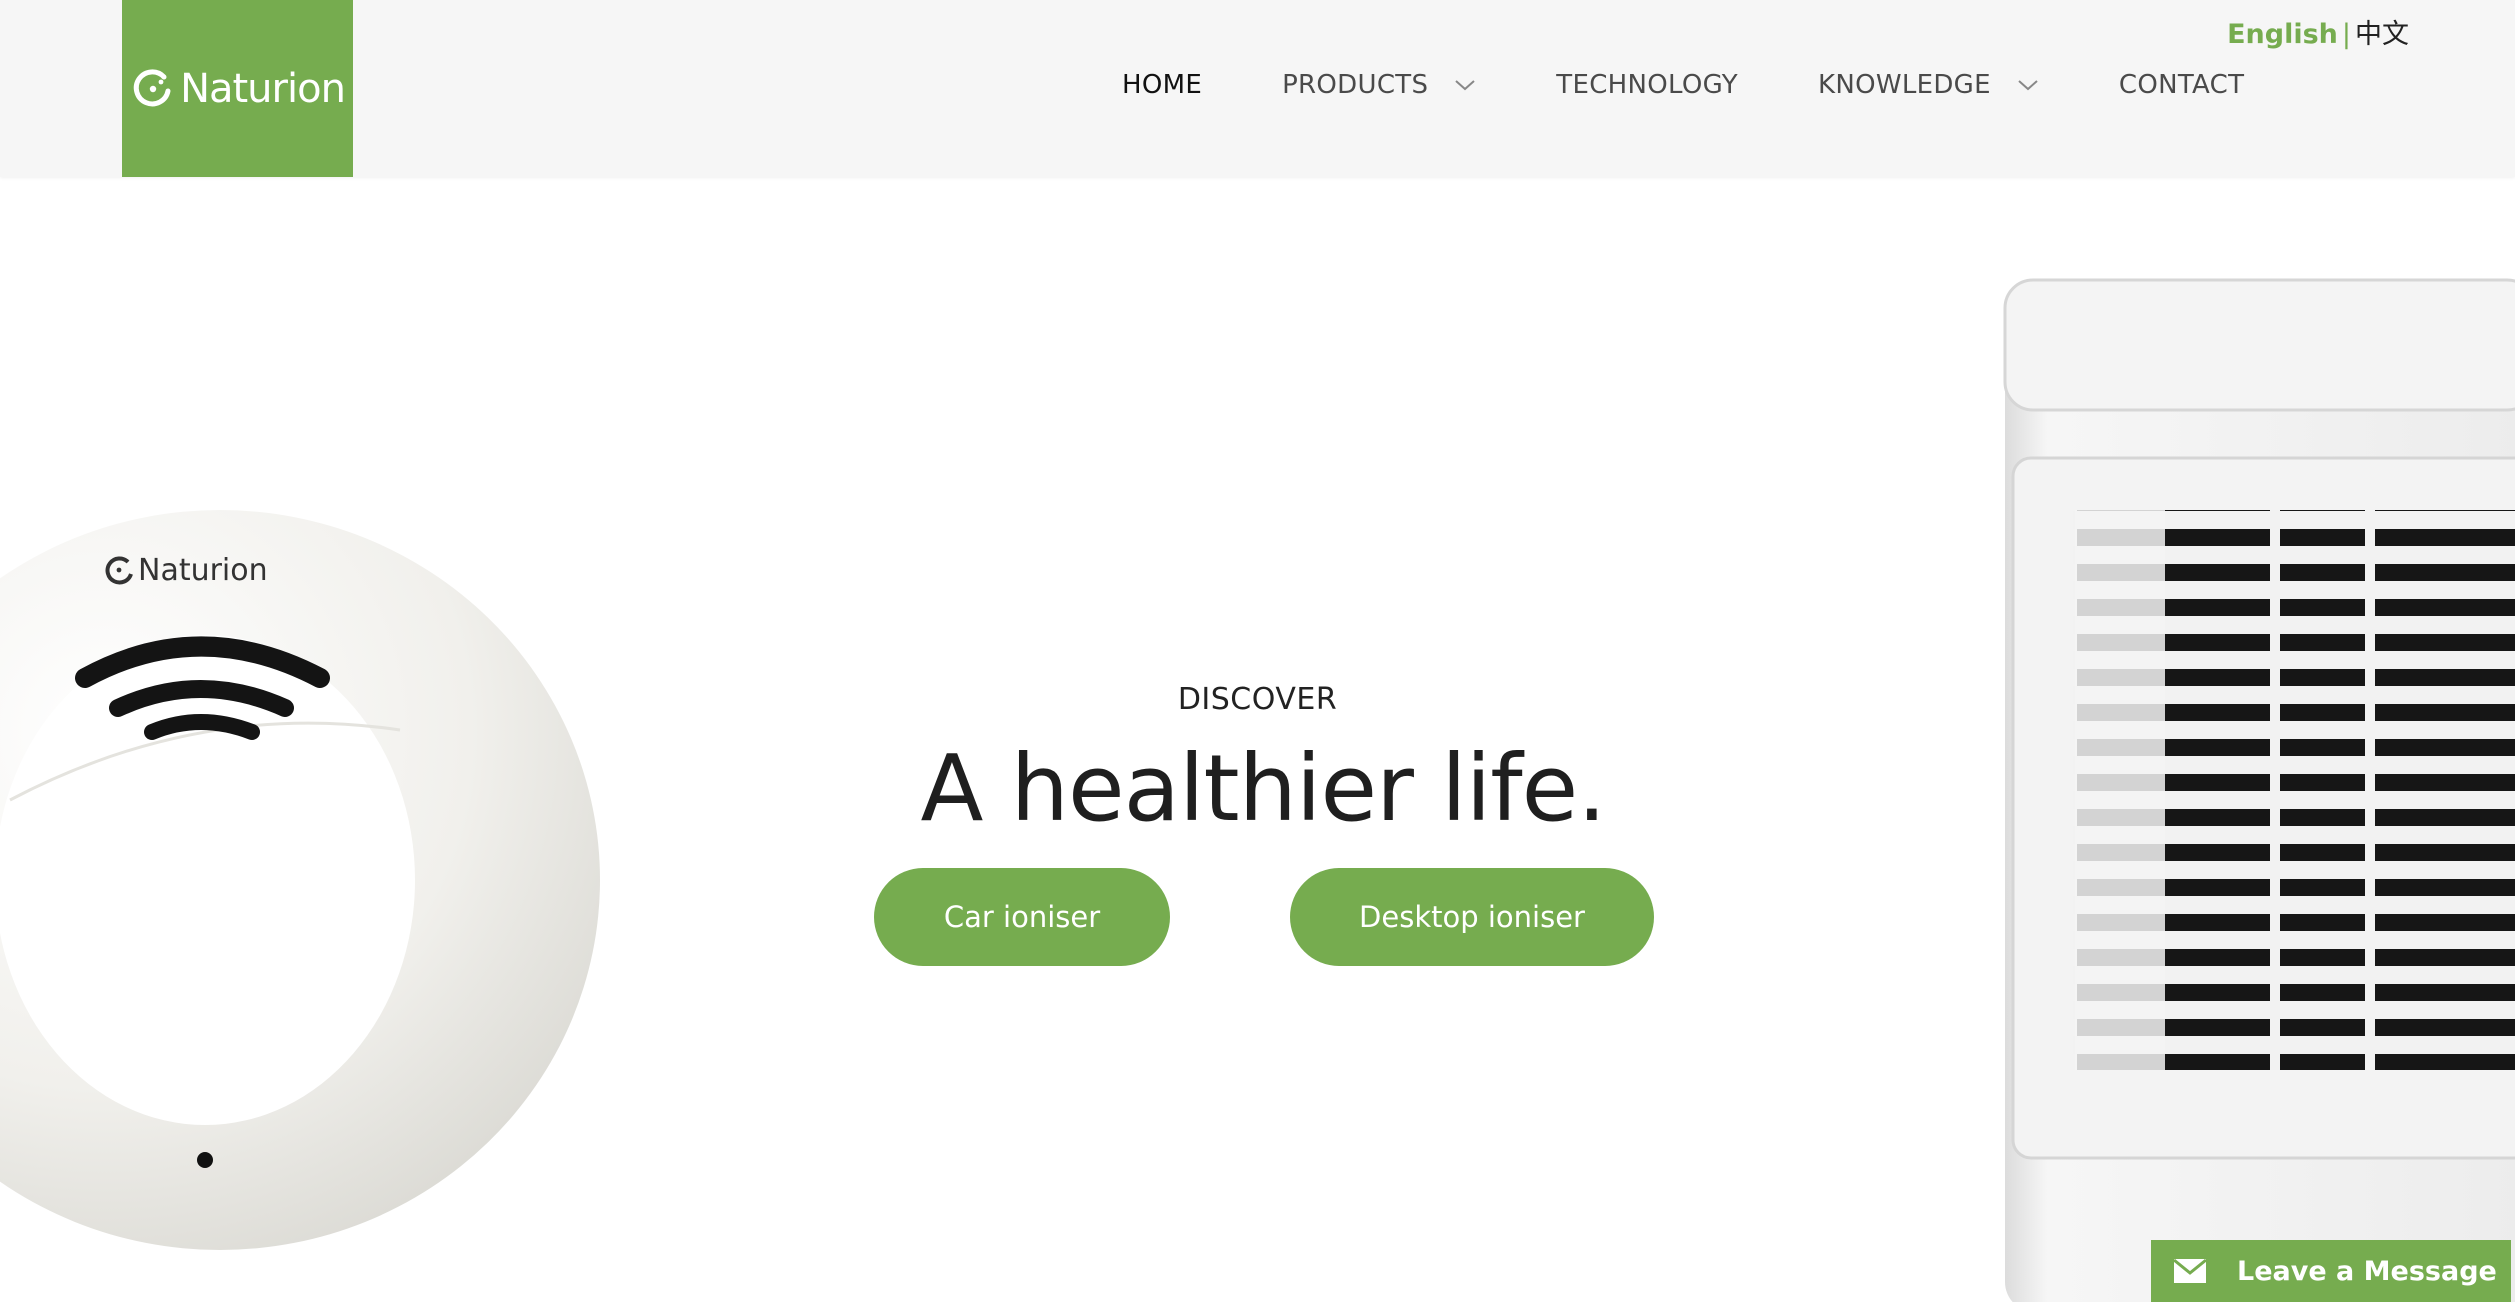  I want to click on logo-text: Naturion, so click(263, 88).